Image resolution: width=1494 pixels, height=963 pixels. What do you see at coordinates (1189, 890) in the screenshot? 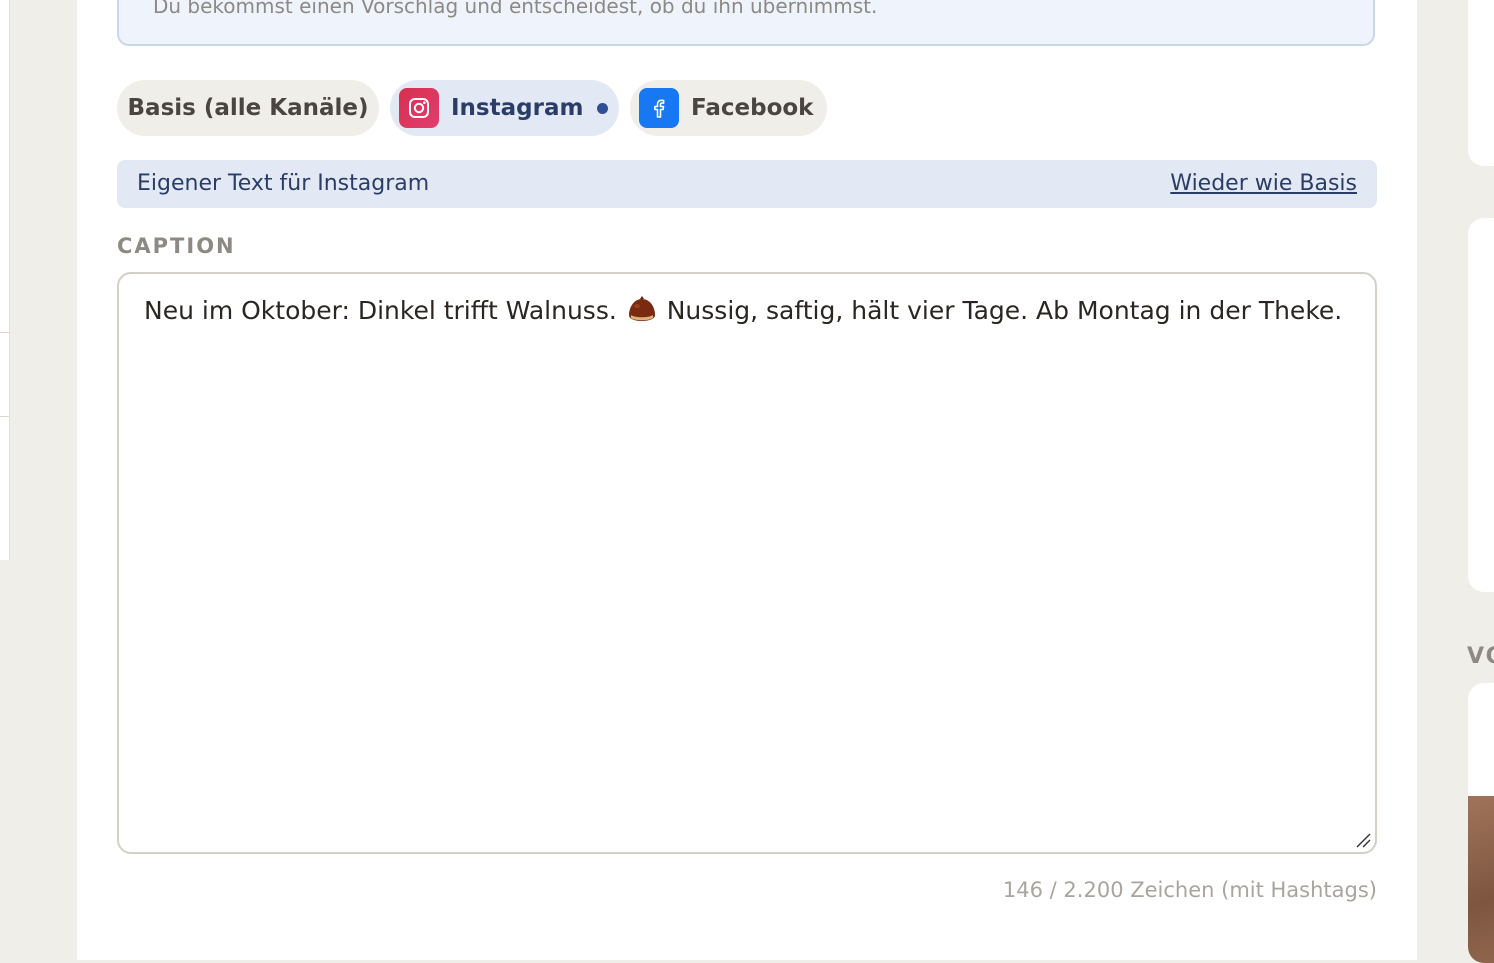
I see `character-counter: 146 / 2.200 Zeichen (mit Hashtags)` at bounding box center [1189, 890].